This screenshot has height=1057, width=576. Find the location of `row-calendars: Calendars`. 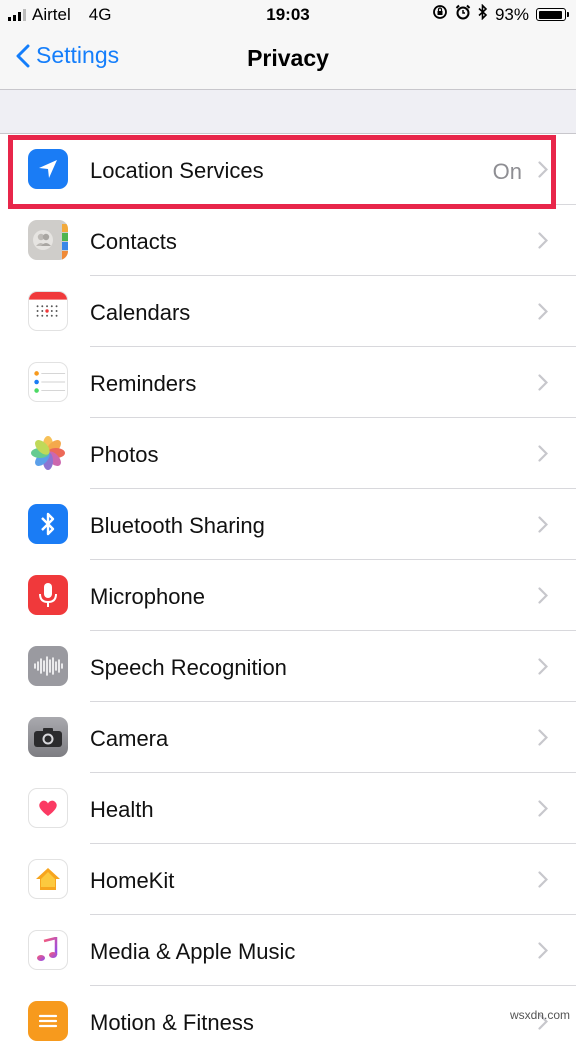

row-calendars: Calendars is located at coordinates (288, 311).